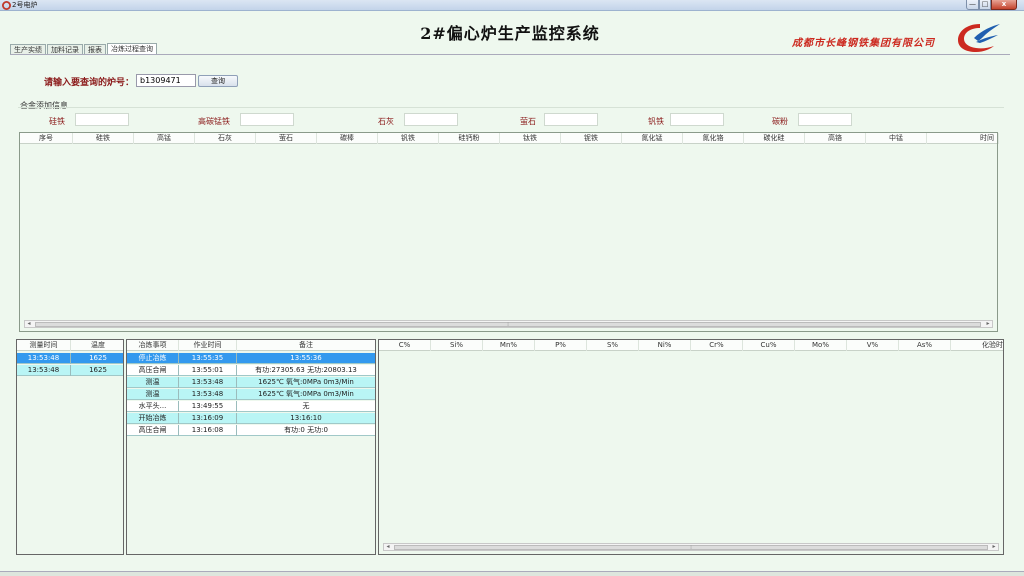  I want to click on column-header: 硅钙粉, so click(469, 138).